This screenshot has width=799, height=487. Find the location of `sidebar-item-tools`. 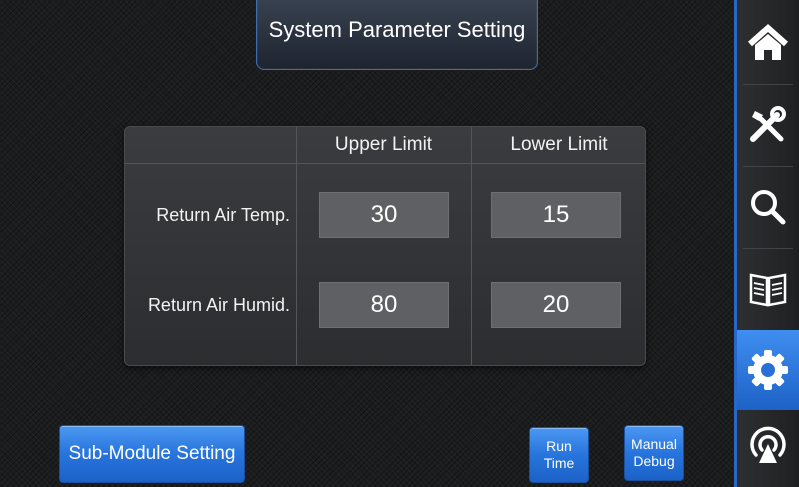

sidebar-item-tools is located at coordinates (768, 125).